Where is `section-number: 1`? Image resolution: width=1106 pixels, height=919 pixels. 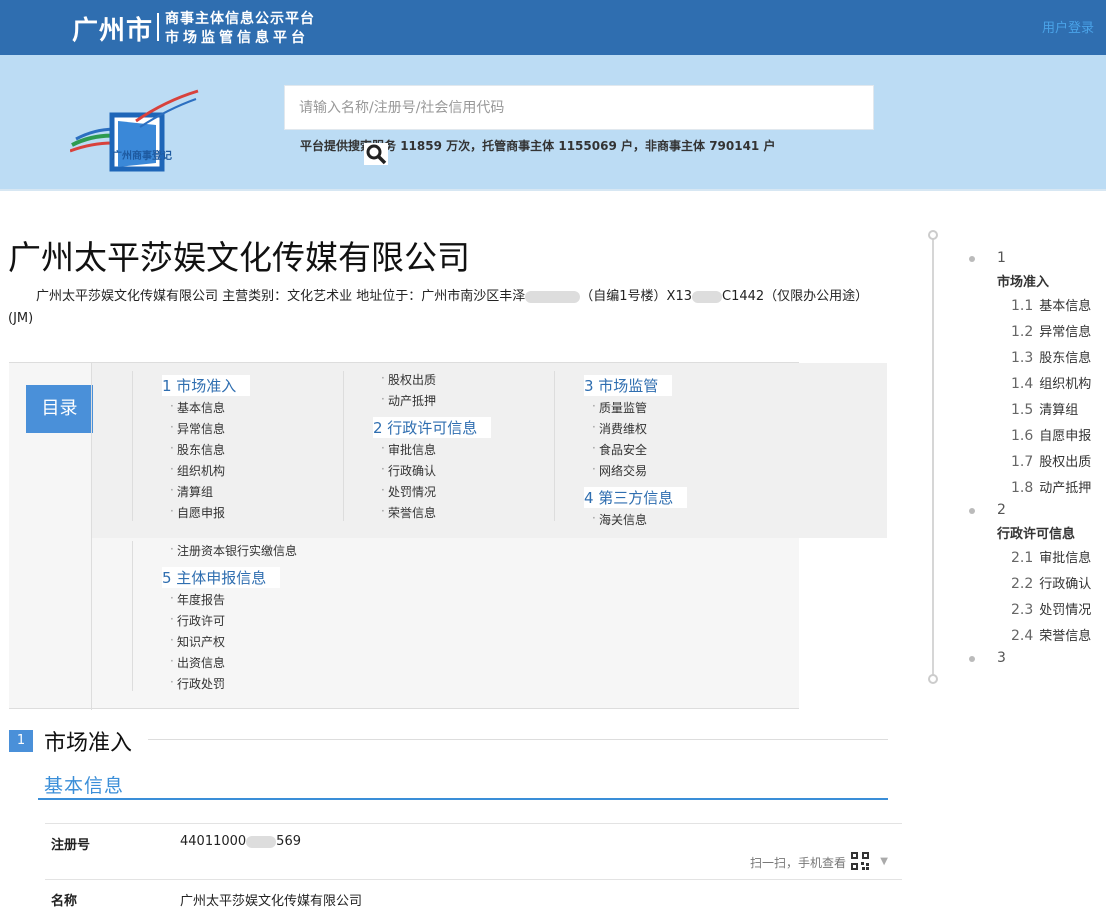
section-number: 1 is located at coordinates (21, 741).